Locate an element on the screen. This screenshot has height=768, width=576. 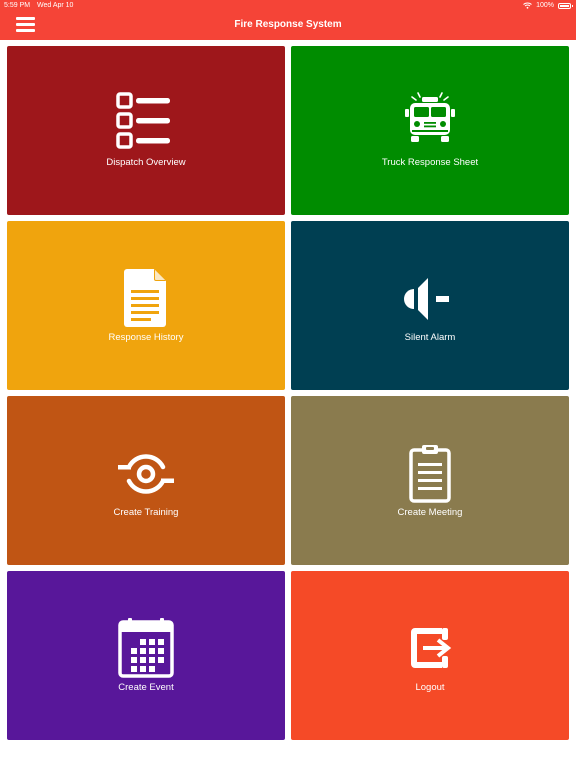
status-date: Wed Apr 10 is located at coordinates (55, 5).